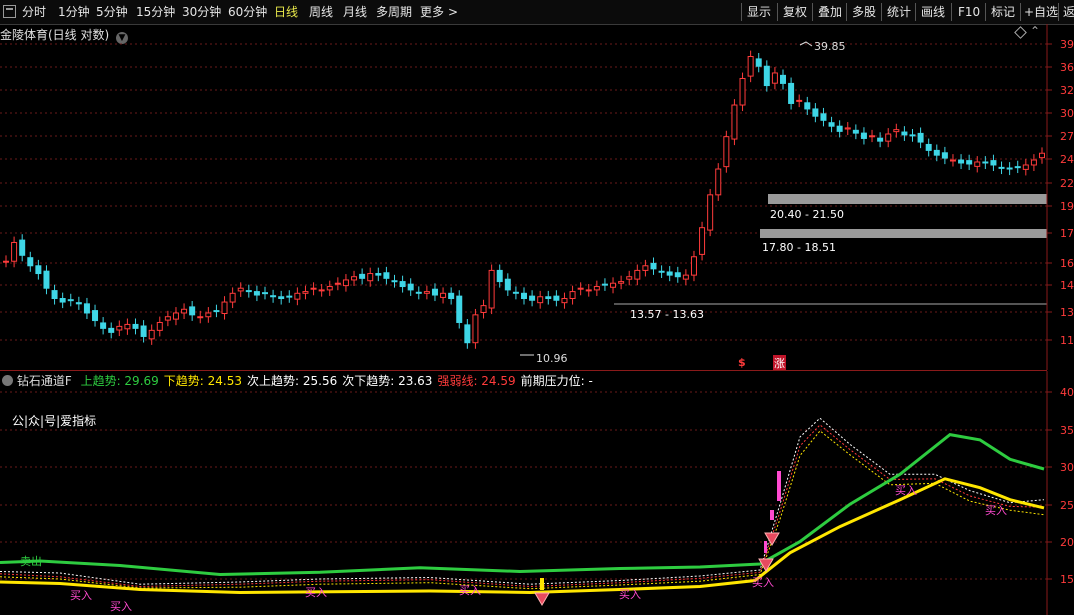 The image size is (1074, 615). I want to click on y-tick-label: 11, so click(1067, 340).